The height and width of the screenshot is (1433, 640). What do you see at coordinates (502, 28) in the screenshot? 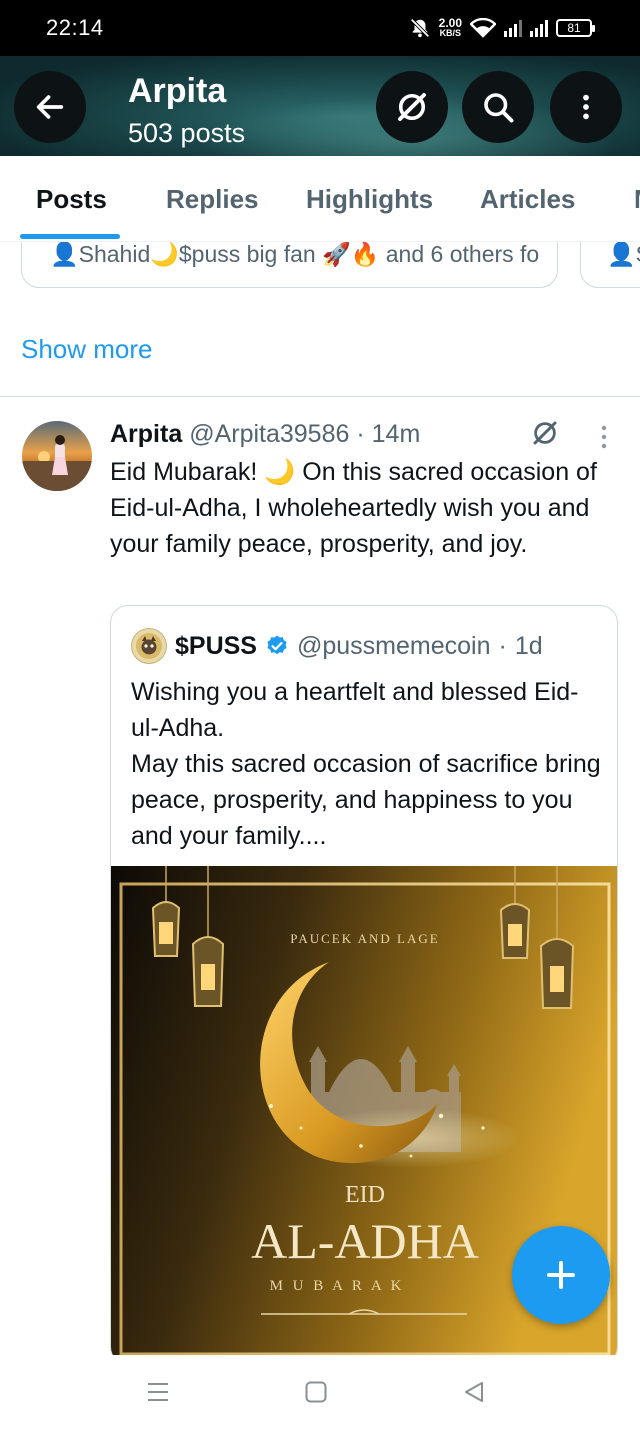
I see `status-icons: 2.00 KB/S 81` at bounding box center [502, 28].